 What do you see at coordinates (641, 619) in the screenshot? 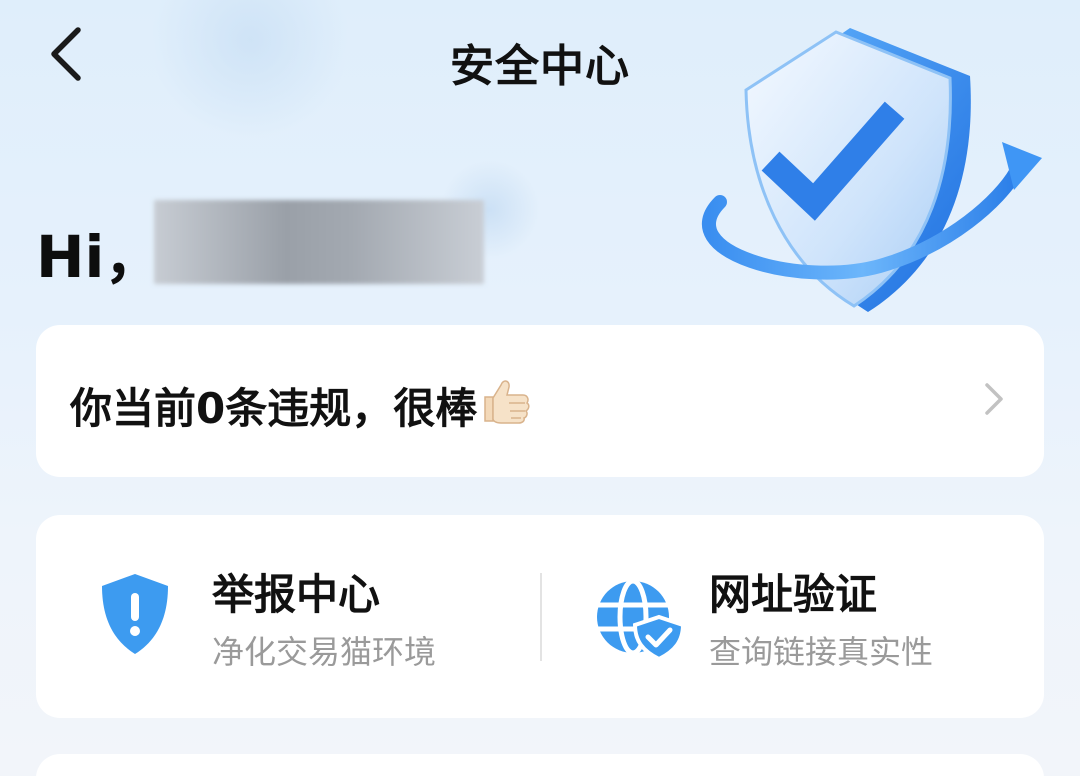
I see `globe-check-icon` at bounding box center [641, 619].